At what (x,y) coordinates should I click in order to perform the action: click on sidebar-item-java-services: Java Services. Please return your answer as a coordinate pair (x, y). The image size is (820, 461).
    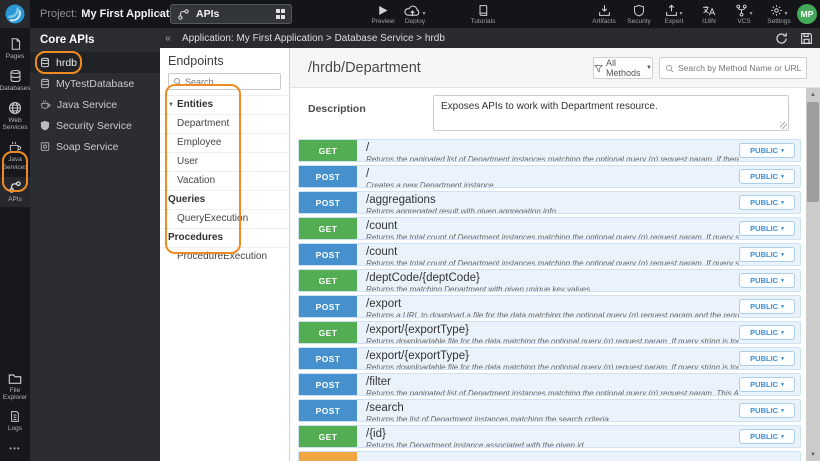
    Looking at the image, I should click on (15, 156).